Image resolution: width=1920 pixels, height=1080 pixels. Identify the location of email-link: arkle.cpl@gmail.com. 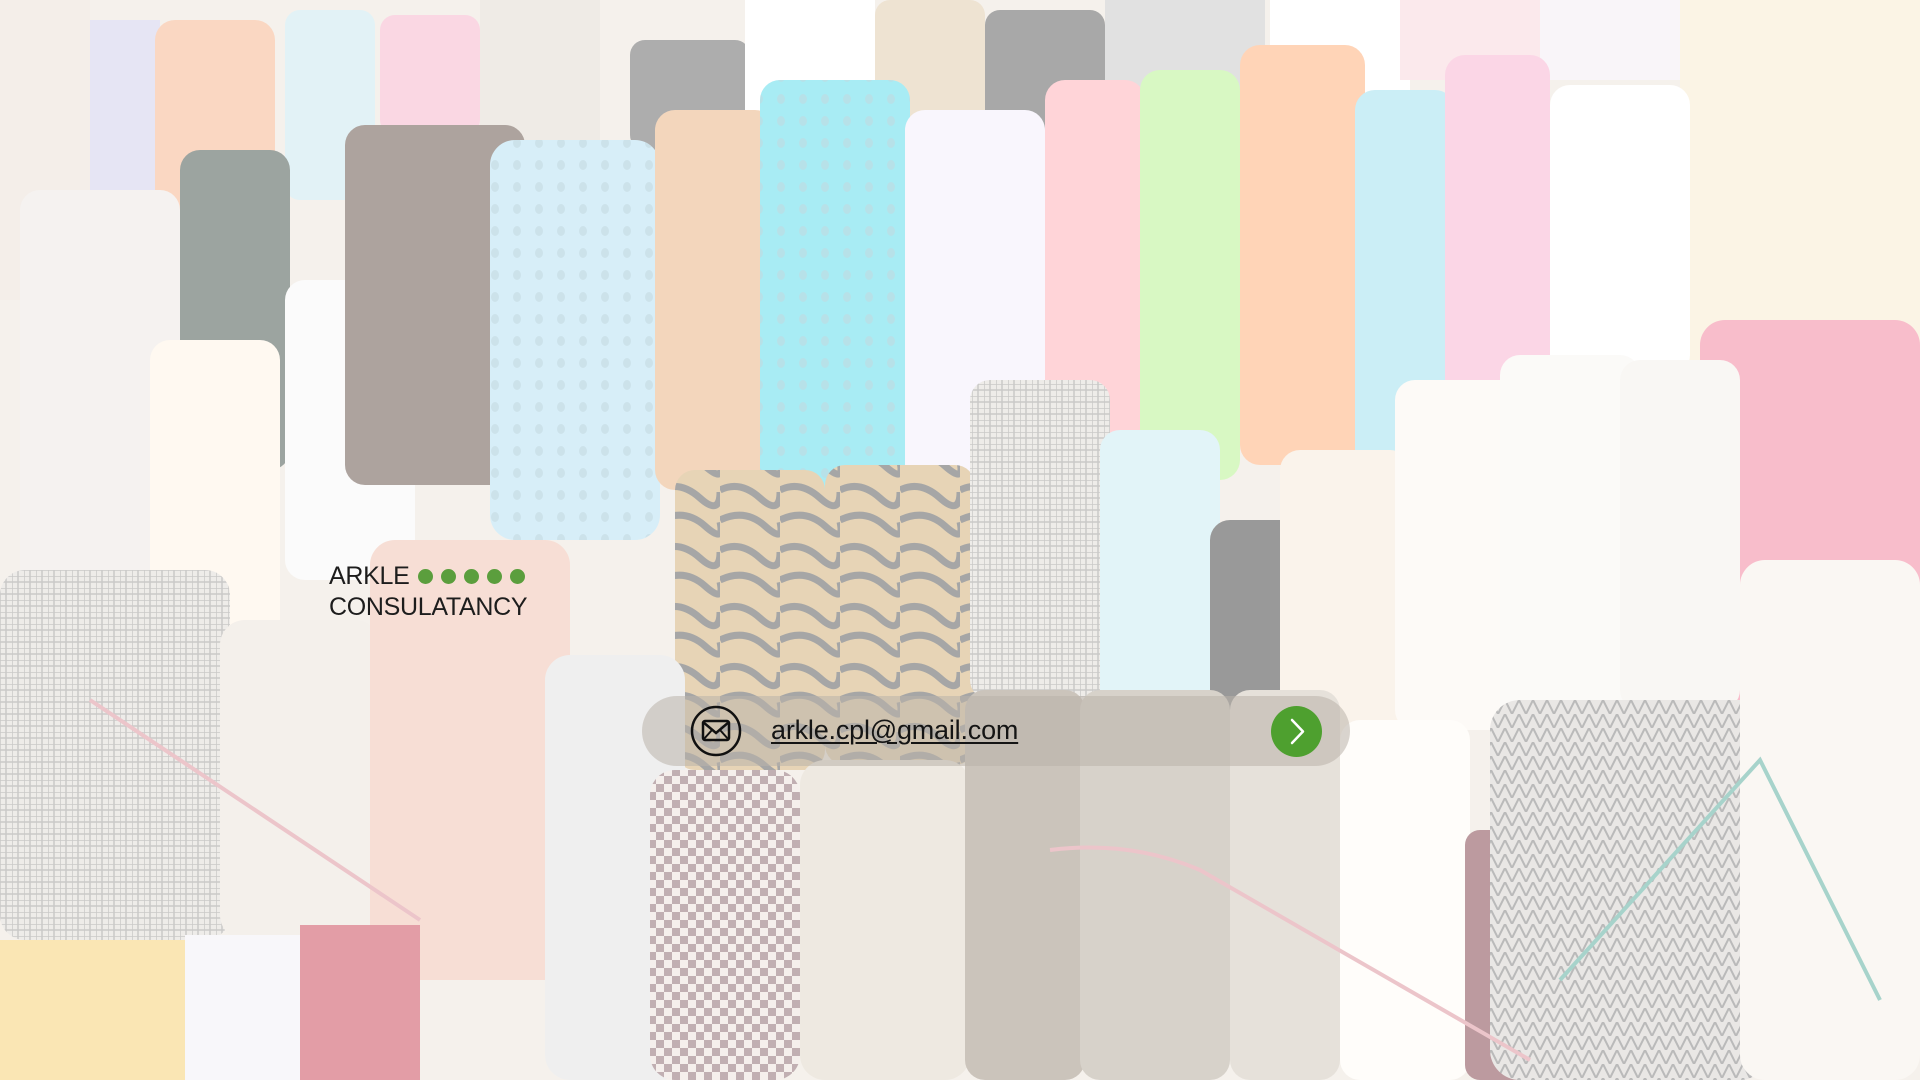
(894, 730).